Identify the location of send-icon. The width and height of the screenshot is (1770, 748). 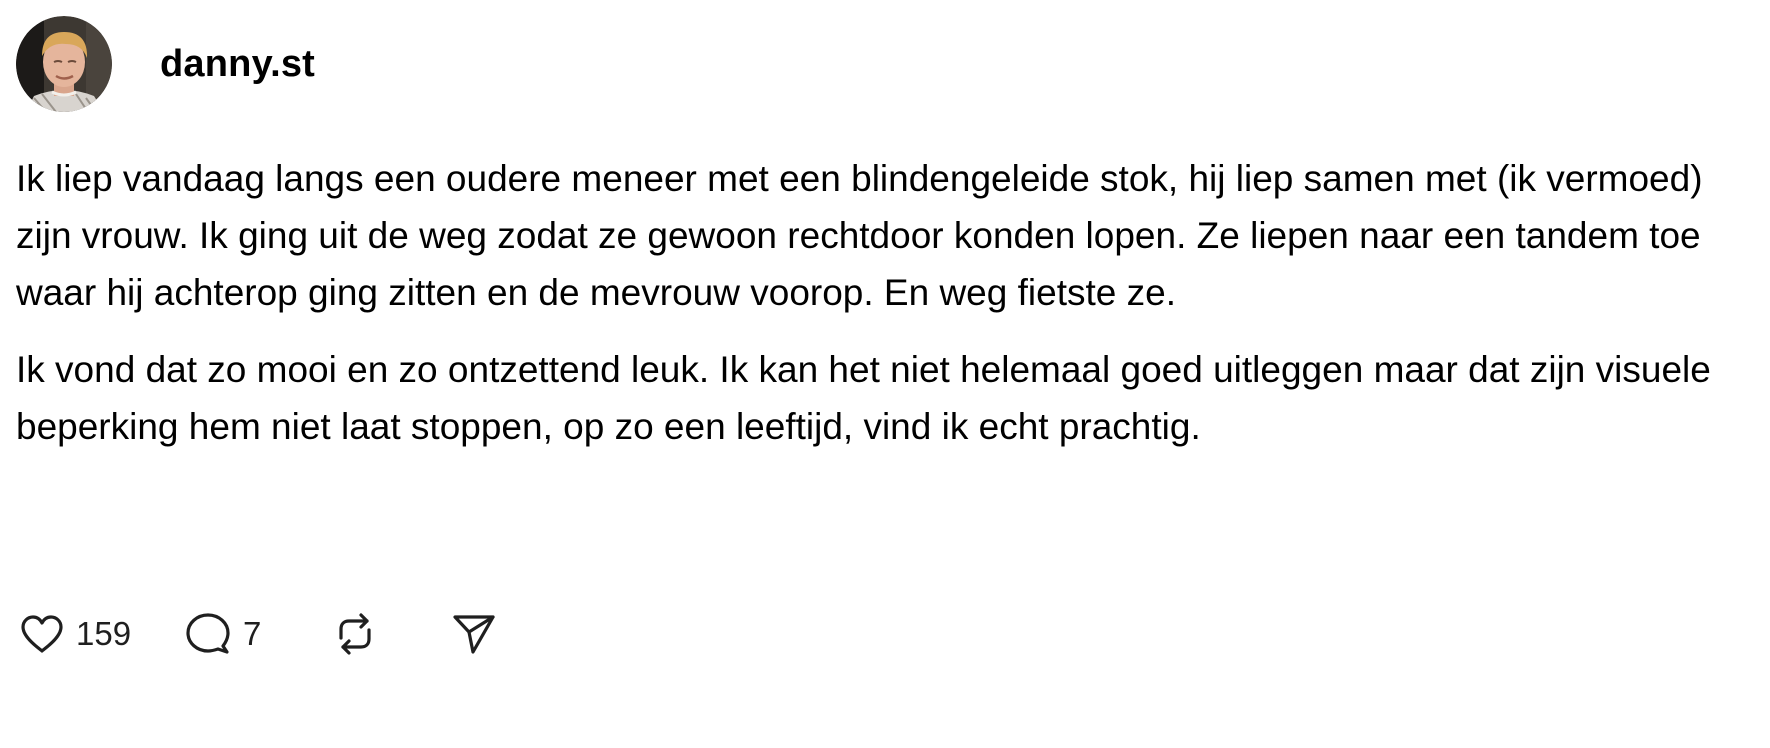
(474, 634).